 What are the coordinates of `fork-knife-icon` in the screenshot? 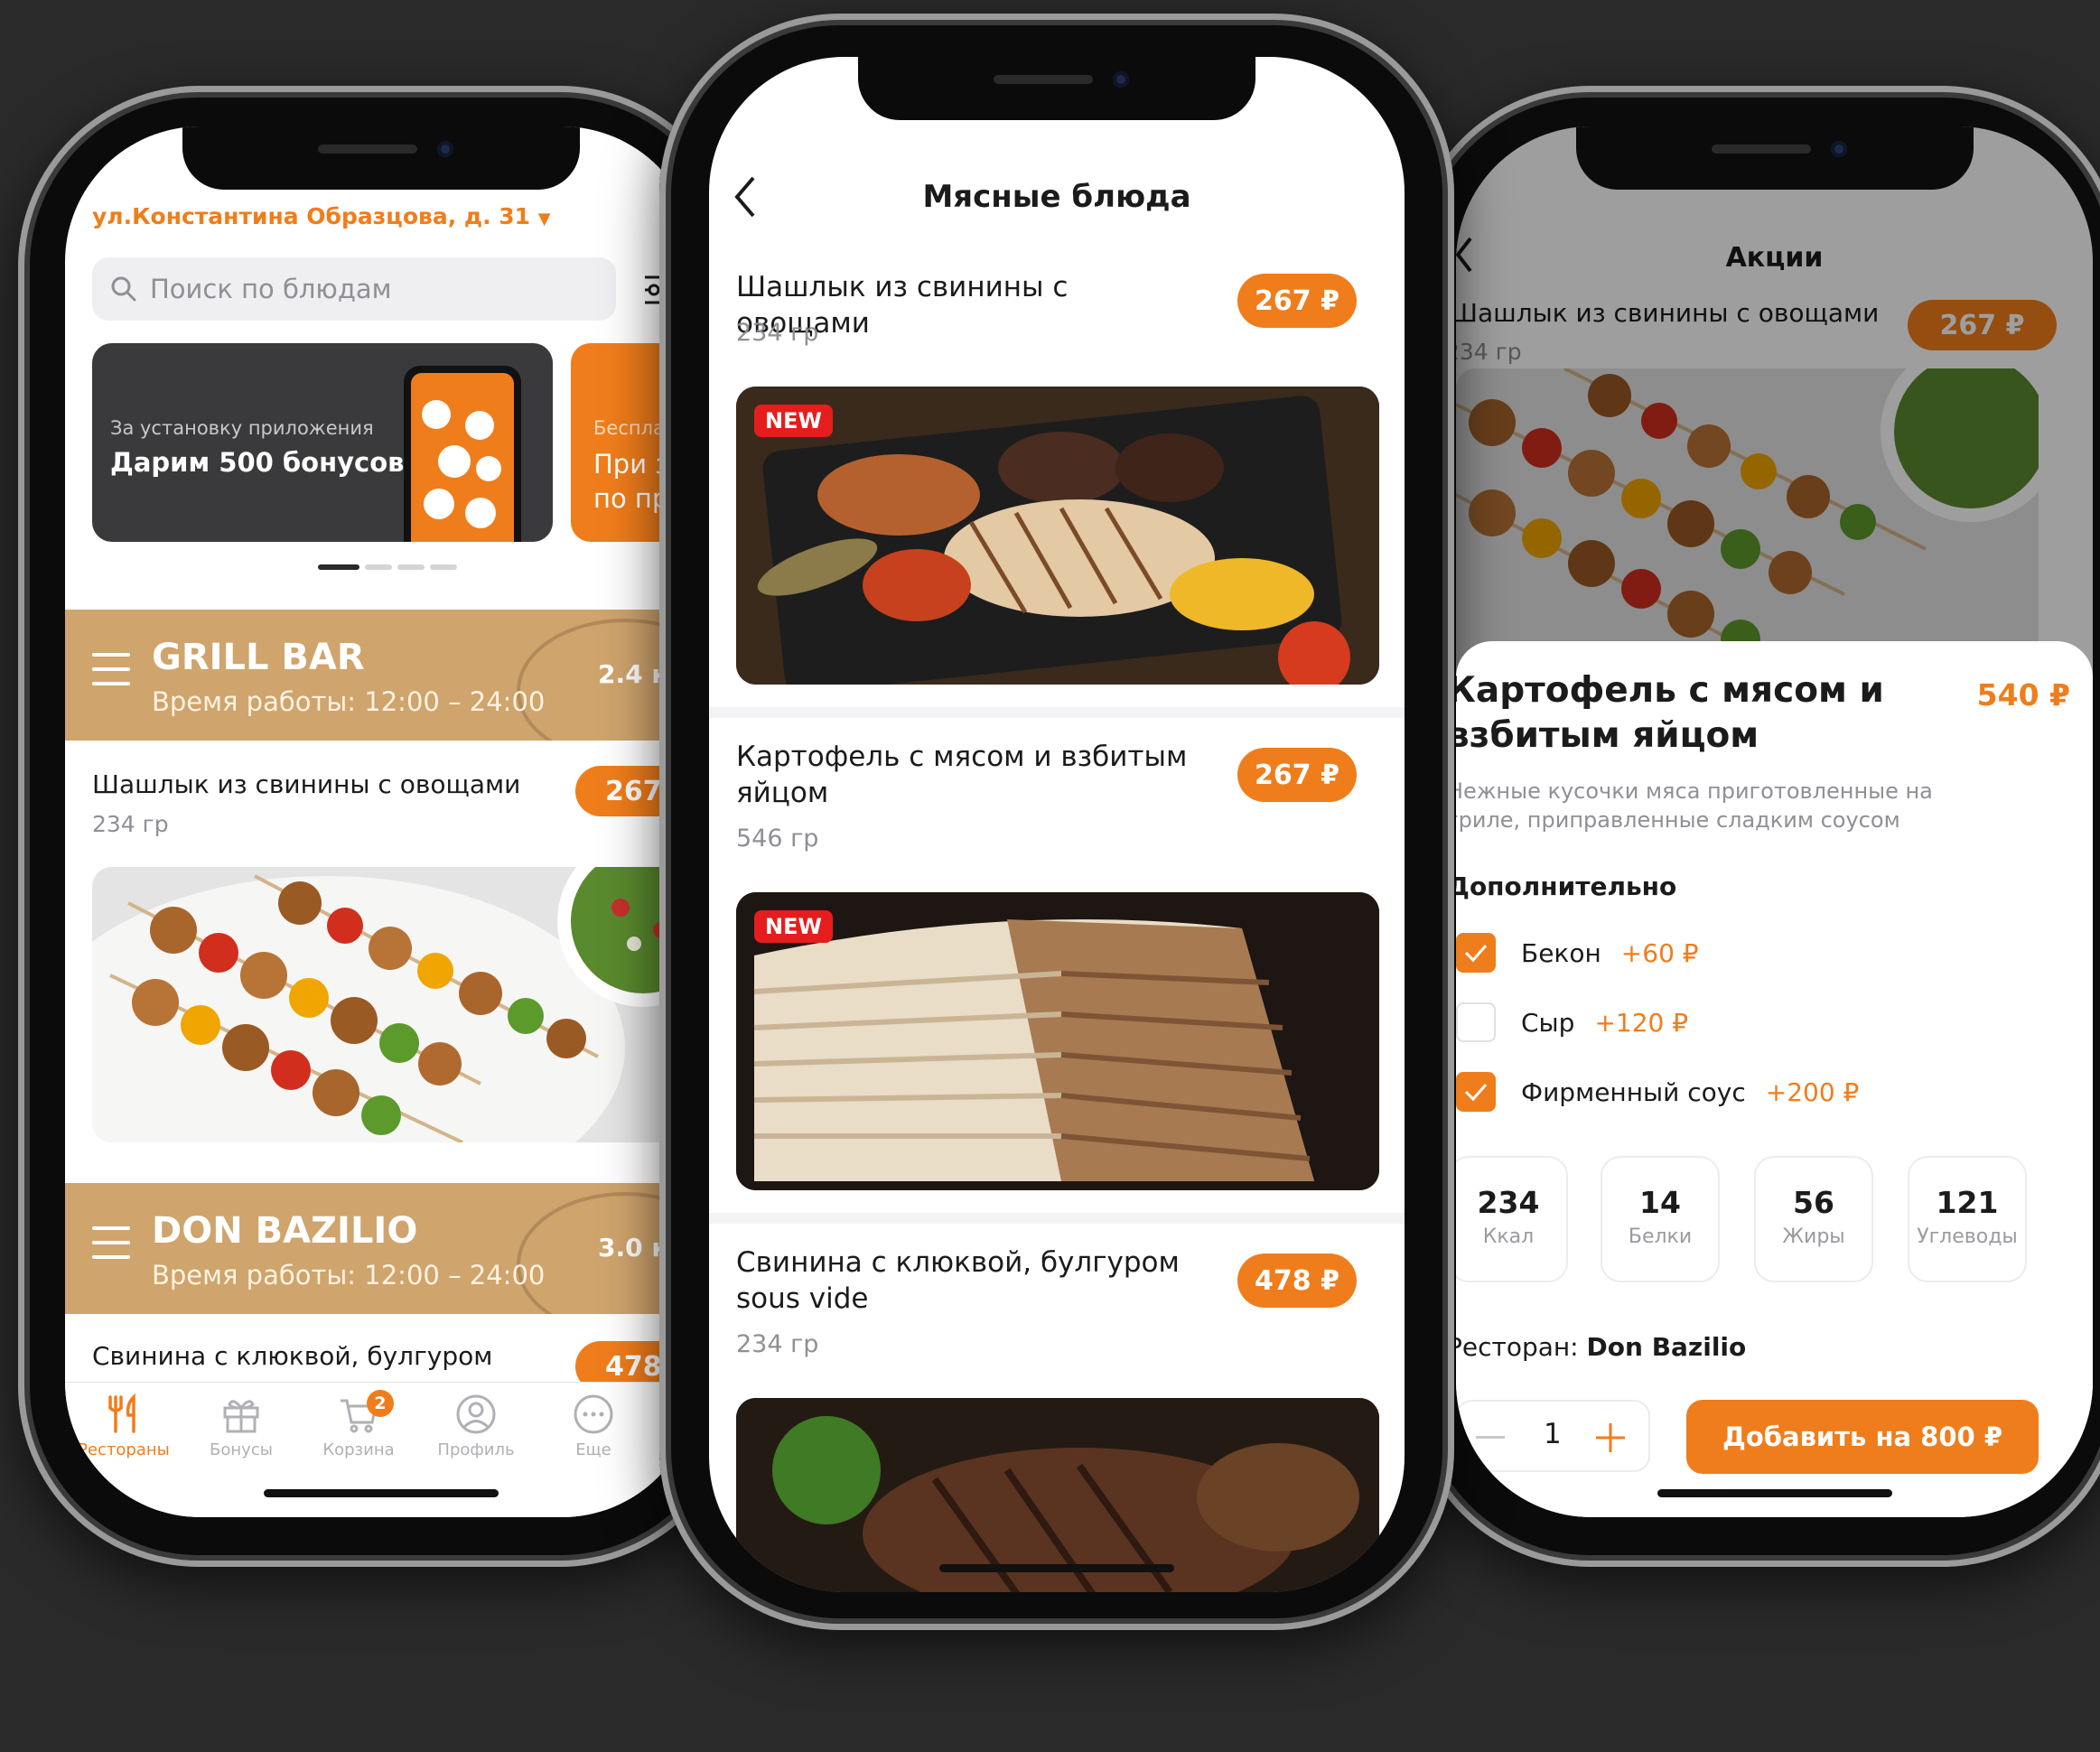 It's located at (121, 1413).